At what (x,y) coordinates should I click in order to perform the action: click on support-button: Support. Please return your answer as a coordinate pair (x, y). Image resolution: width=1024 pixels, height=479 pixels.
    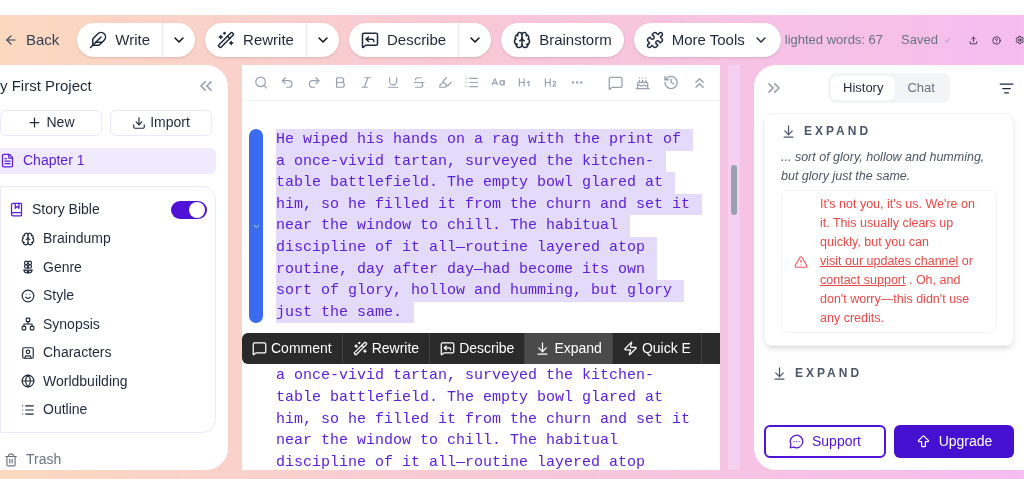
    Looking at the image, I should click on (825, 441).